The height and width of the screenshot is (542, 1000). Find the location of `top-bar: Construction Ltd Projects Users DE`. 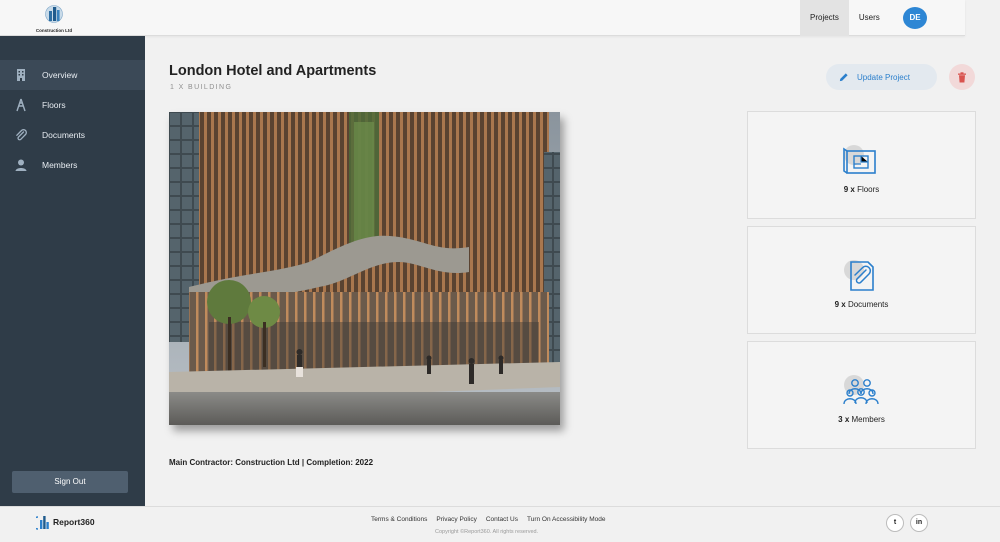

top-bar: Construction Ltd Projects Users DE is located at coordinates (482, 18).